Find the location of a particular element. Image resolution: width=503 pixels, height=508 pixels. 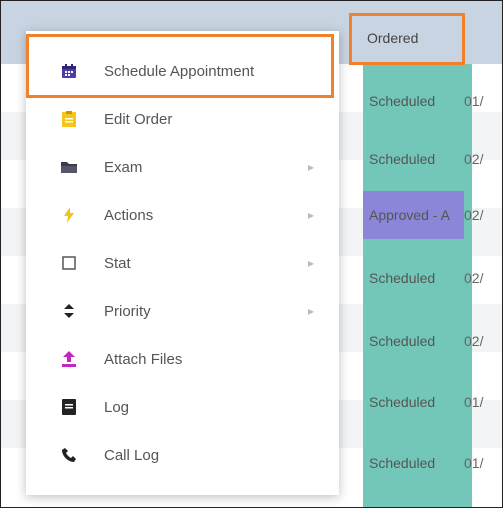

status-cell: Approved - A 02/ is located at coordinates (432, 215).